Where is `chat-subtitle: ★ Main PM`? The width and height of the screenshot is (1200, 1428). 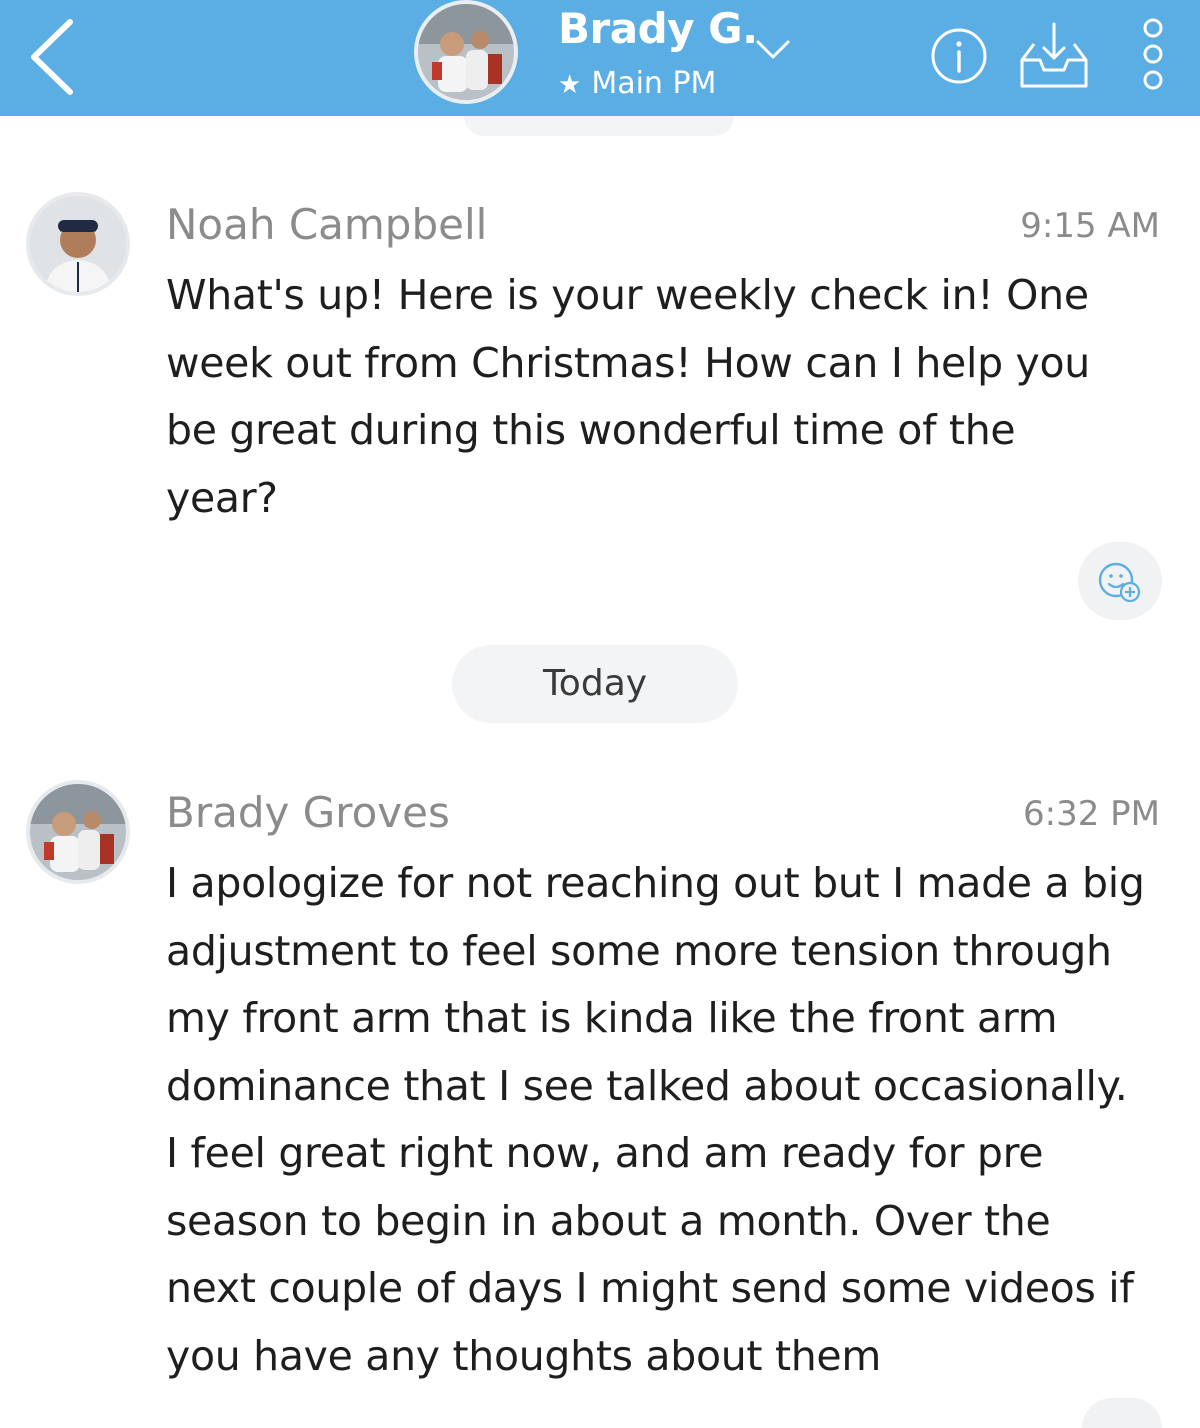
chat-subtitle: ★ Main PM is located at coordinates (637, 83).